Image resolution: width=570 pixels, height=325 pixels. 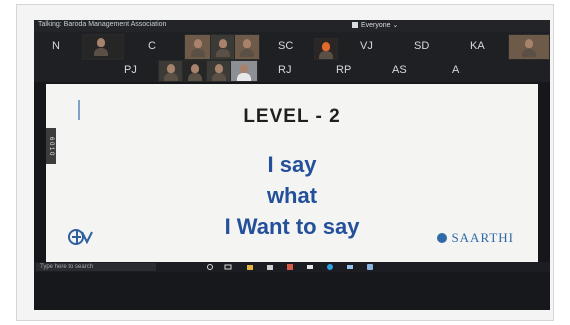 I want to click on saarthi-logo-icon, so click(x=442, y=238).